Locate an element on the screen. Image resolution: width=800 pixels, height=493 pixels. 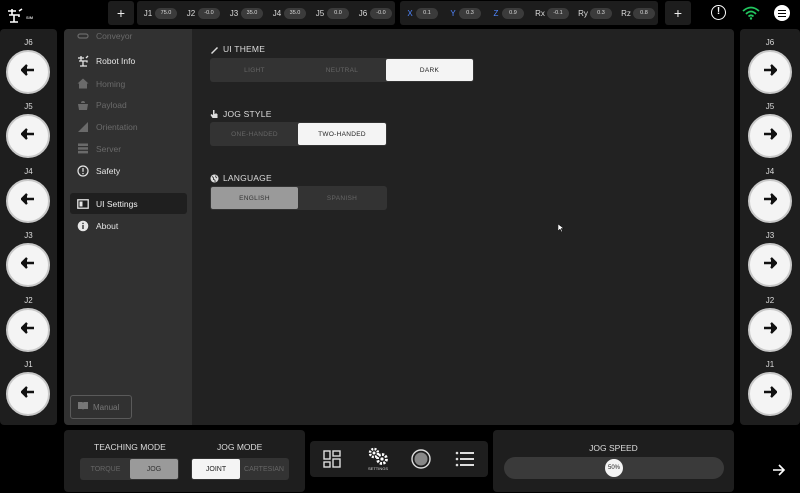
option-light: LIGHT is located at coordinates (254, 70).